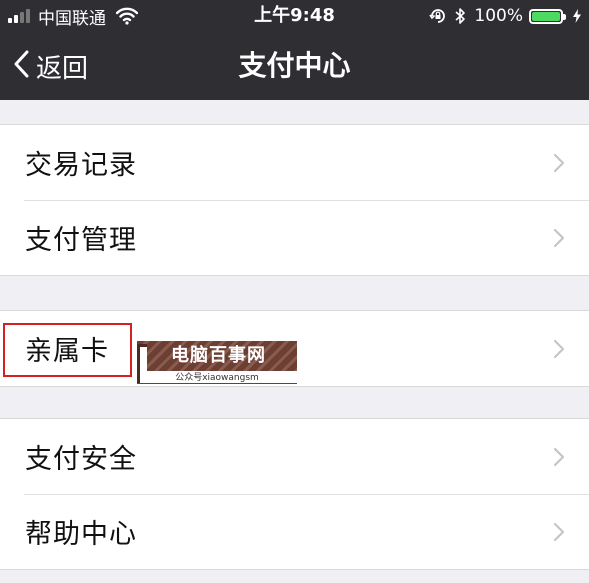 The height and width of the screenshot is (583, 589). What do you see at coordinates (294, 456) in the screenshot?
I see `menu-item-payment-security: 支付安全` at bounding box center [294, 456].